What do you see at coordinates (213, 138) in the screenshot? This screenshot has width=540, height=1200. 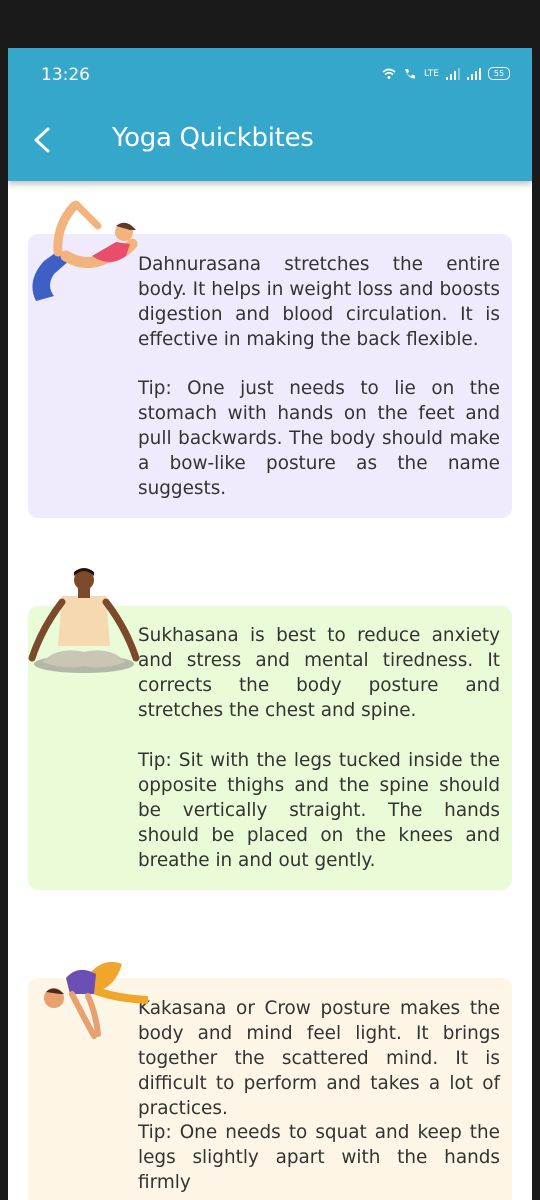 I see `page-title: Yoga Quickbites` at bounding box center [213, 138].